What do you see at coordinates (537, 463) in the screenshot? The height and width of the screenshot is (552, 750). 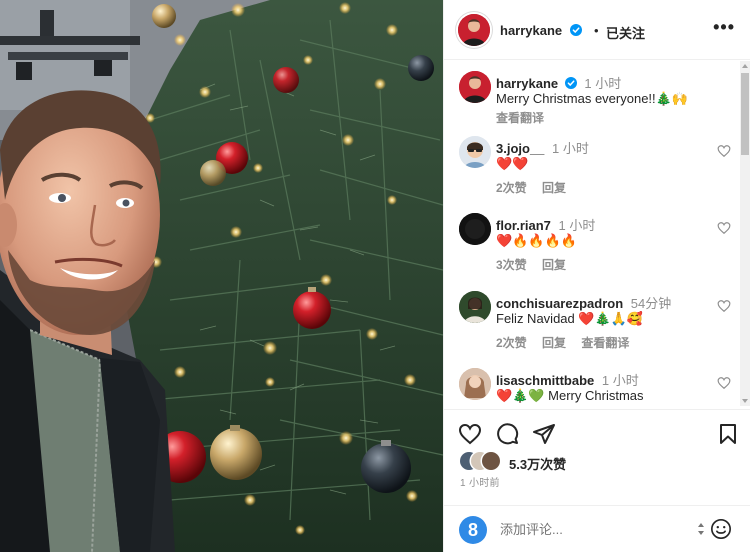 I see `like-count: 5.3万次赞` at bounding box center [537, 463].